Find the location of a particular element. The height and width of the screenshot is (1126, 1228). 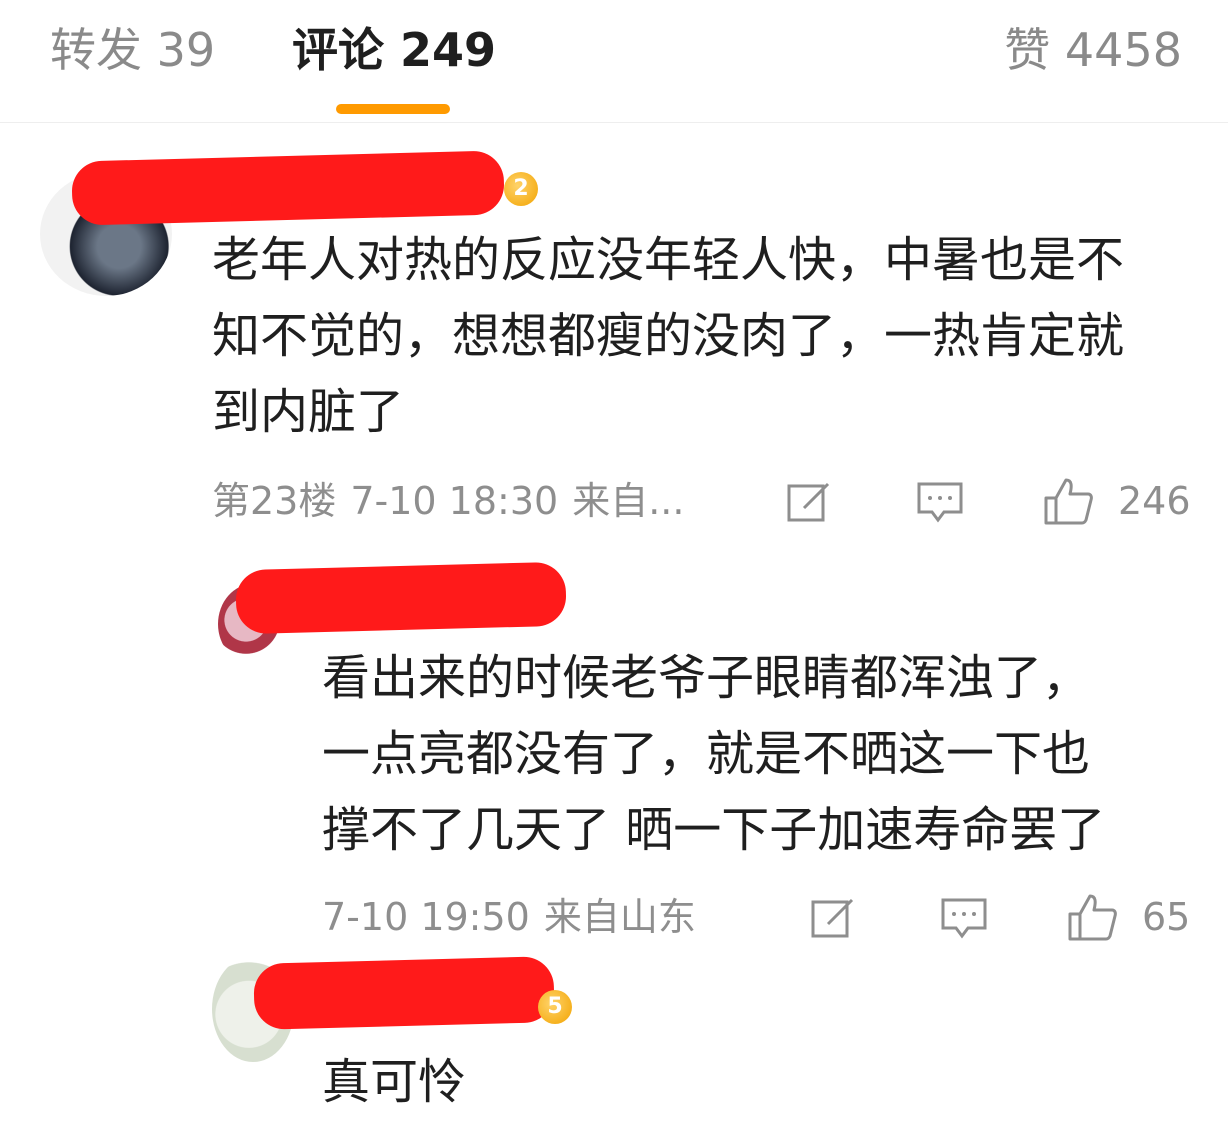

comment-line: 到内脏了 is located at coordinates (308, 412).